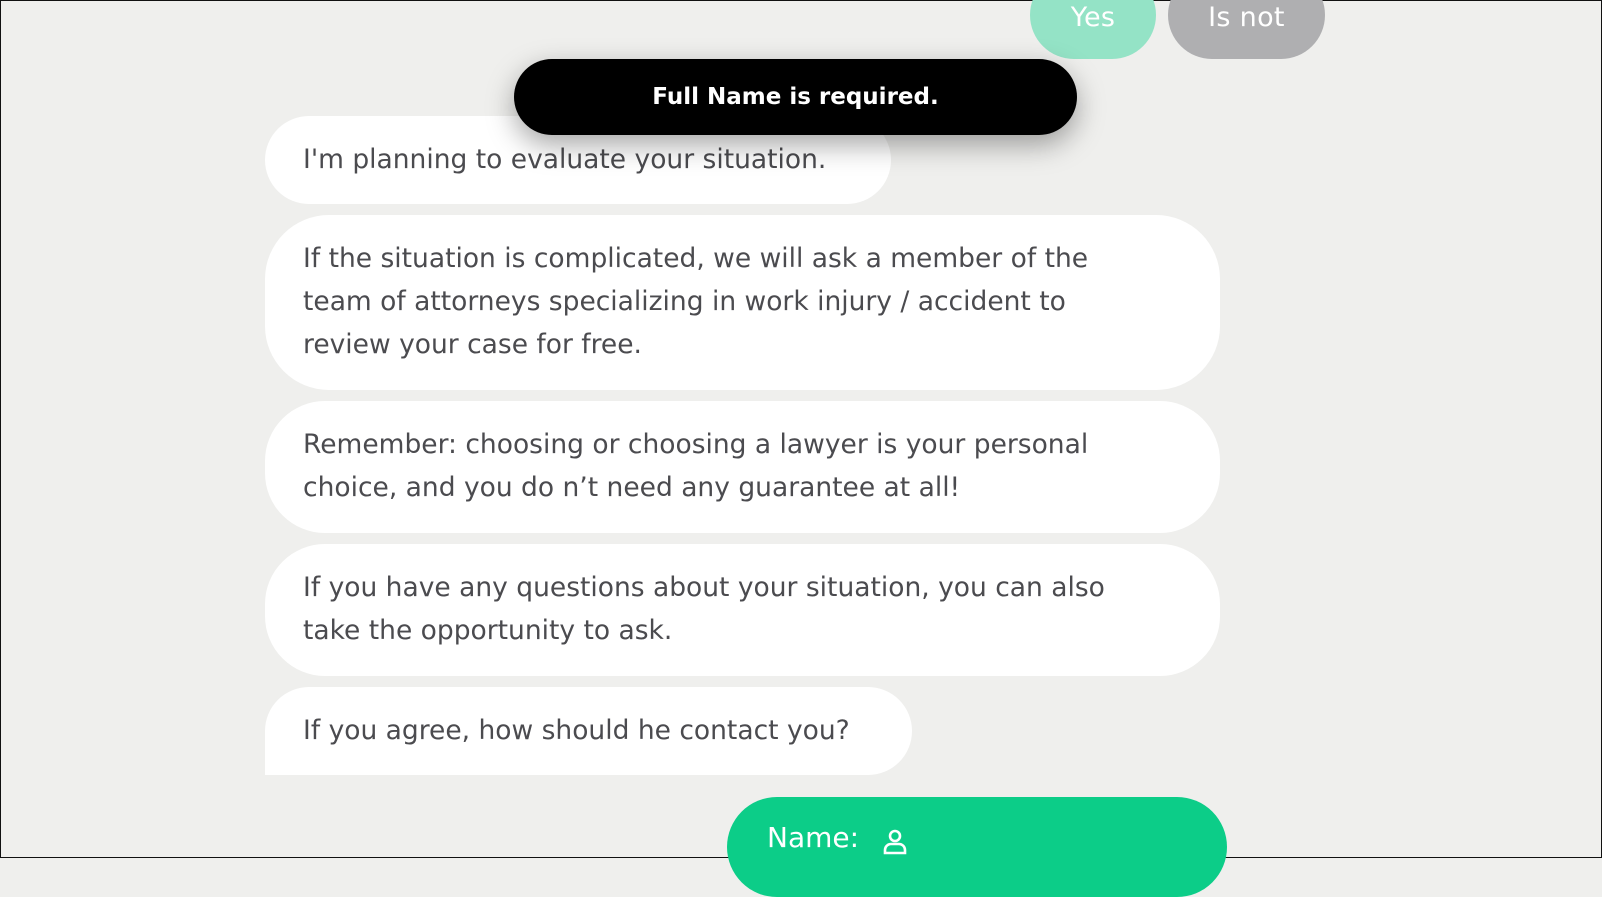 Image resolution: width=1602 pixels, height=897 pixels. I want to click on validation-toast: Full Name is required., so click(795, 97).